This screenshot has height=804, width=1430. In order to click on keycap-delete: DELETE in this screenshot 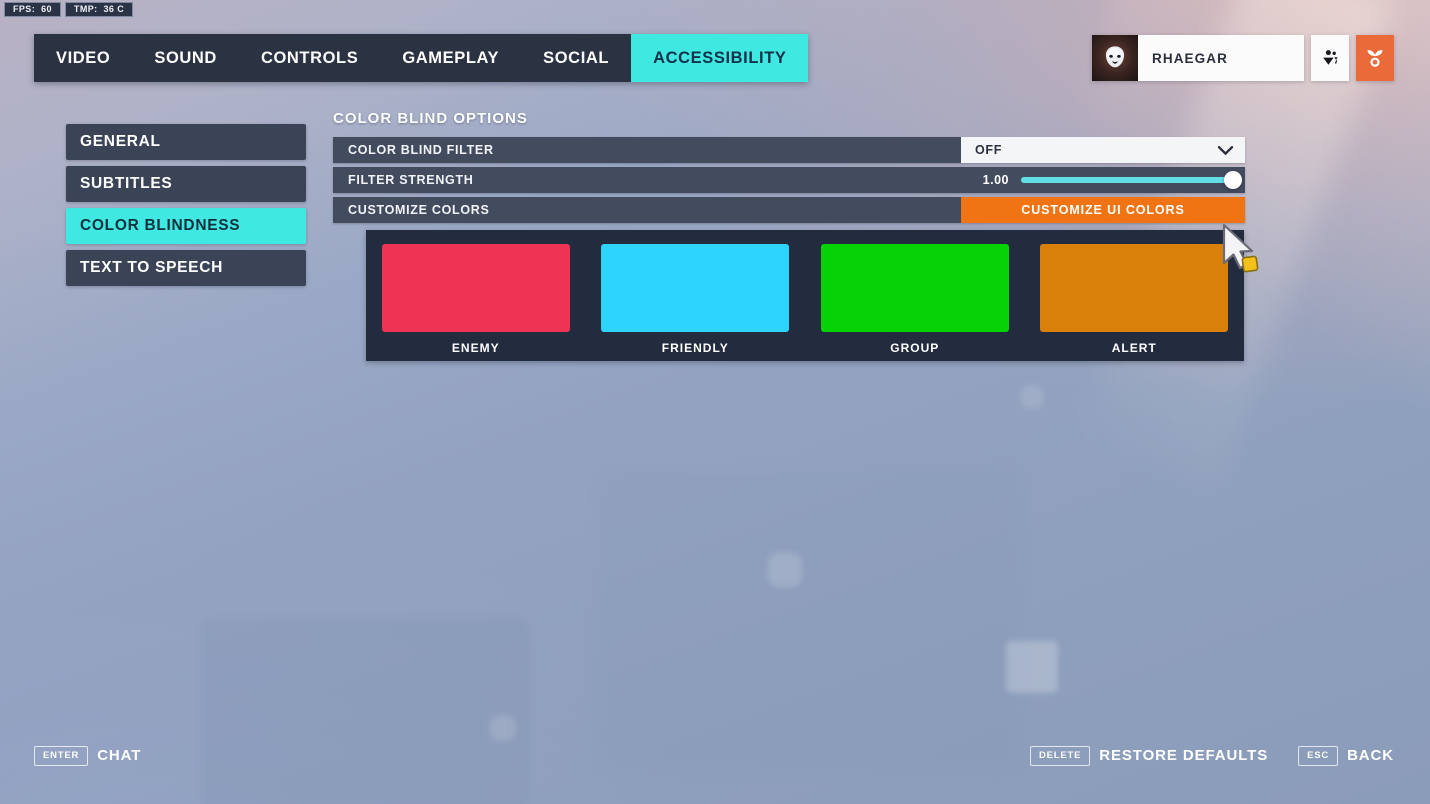, I will do `click(1060, 756)`.